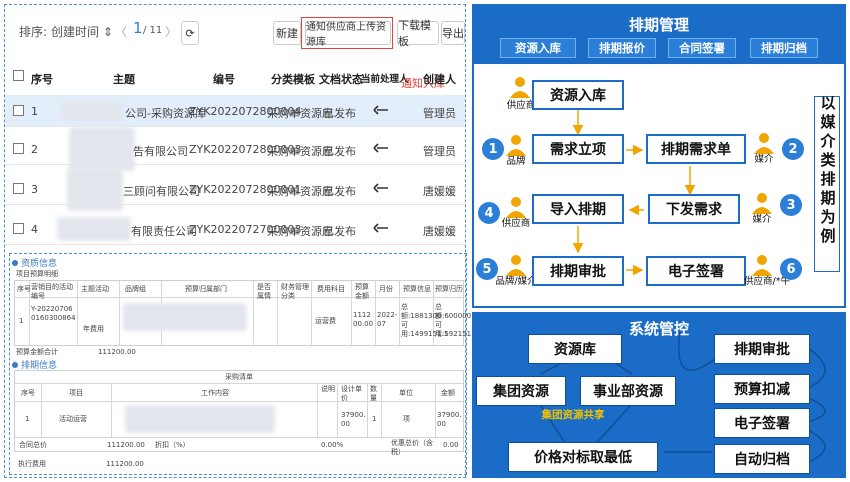 Image resolution: width=850 pixels, height=482 pixels. Describe the element at coordinates (295, 291) in the screenshot. I see `budget-col: 财务管理分类` at that location.